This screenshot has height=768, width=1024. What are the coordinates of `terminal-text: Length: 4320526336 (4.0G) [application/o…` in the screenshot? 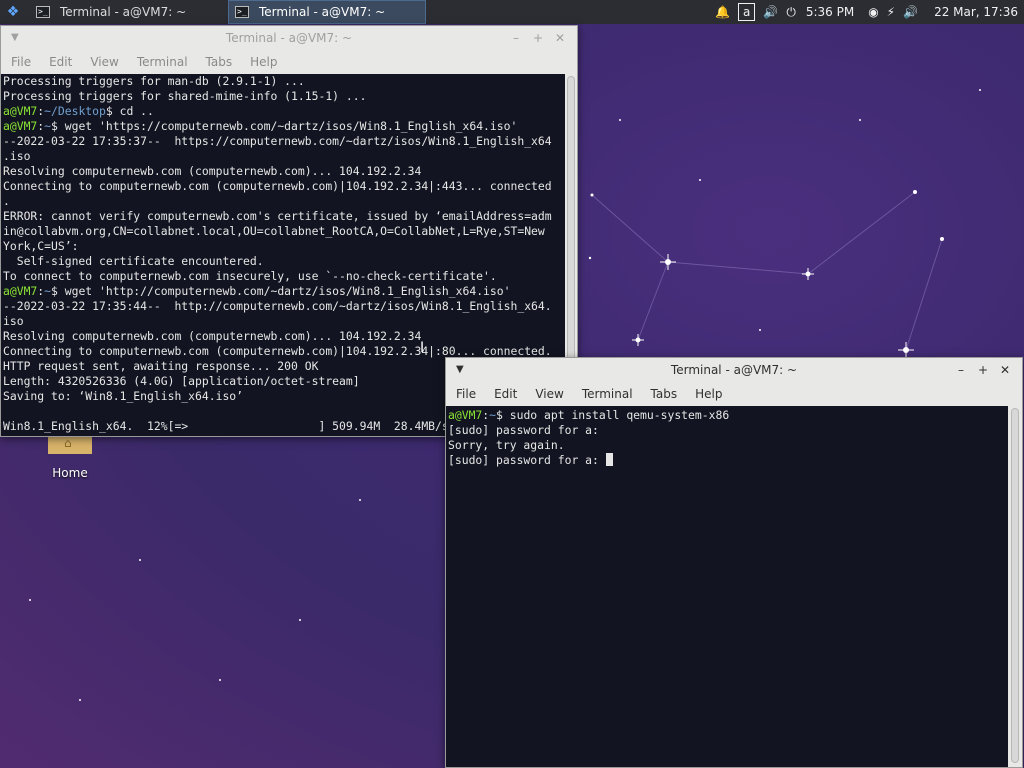 It's located at (181, 381).